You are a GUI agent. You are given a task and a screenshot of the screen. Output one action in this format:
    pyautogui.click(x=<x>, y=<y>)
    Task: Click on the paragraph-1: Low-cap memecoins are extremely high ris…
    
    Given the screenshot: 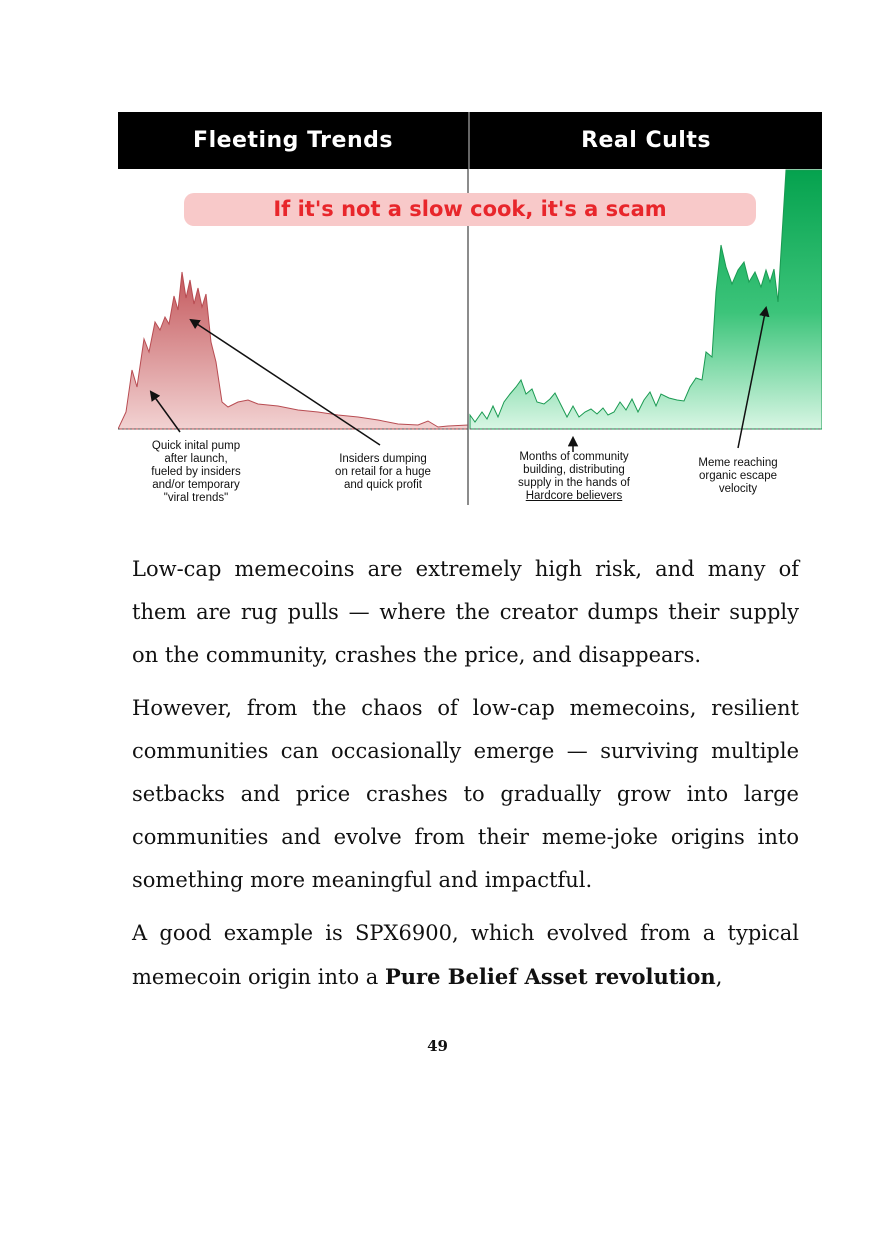 What is the action you would take?
    pyautogui.click(x=465, y=612)
    